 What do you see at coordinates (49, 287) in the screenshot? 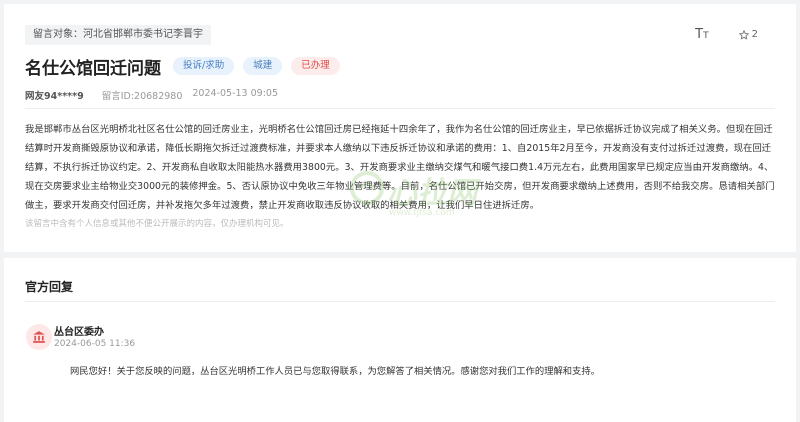
I see `reply-section-title: 官方回复` at bounding box center [49, 287].